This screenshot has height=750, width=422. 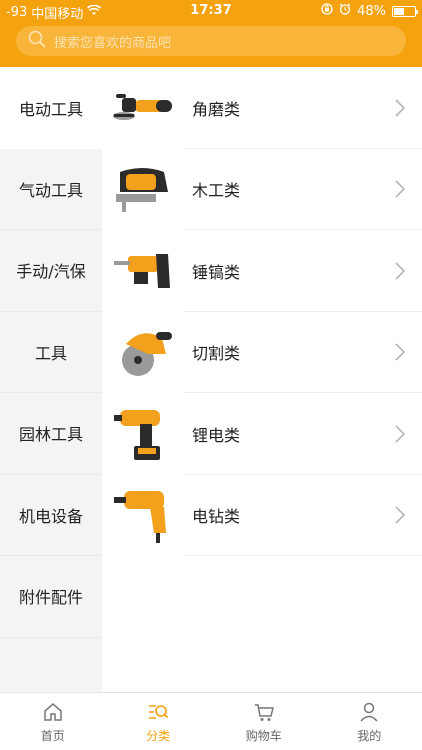 What do you see at coordinates (262, 108) in the screenshot?
I see `subcategory-row: 角磨类` at bounding box center [262, 108].